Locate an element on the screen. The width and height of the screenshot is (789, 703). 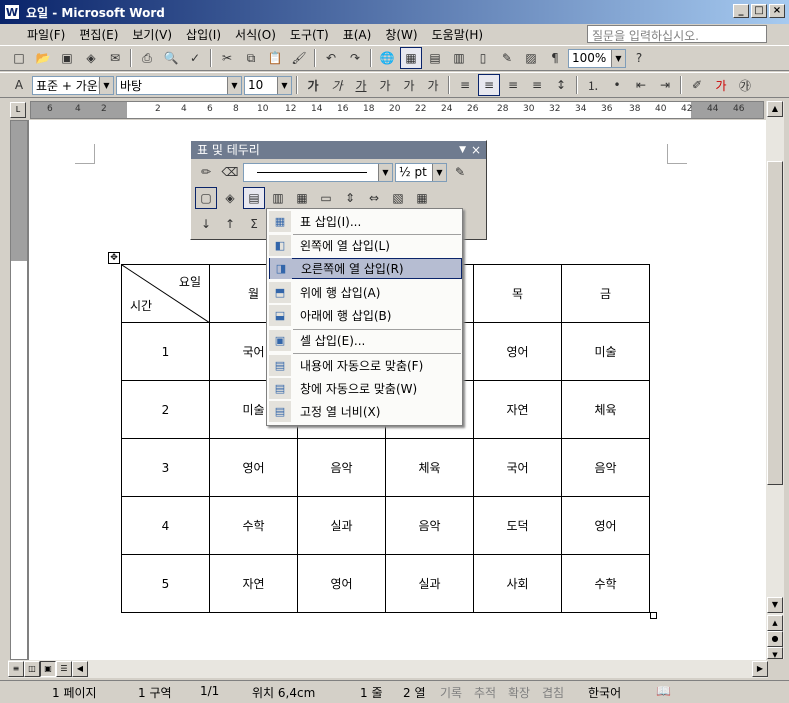
open-folder-icon: 📂 is located at coordinates (43, 58).